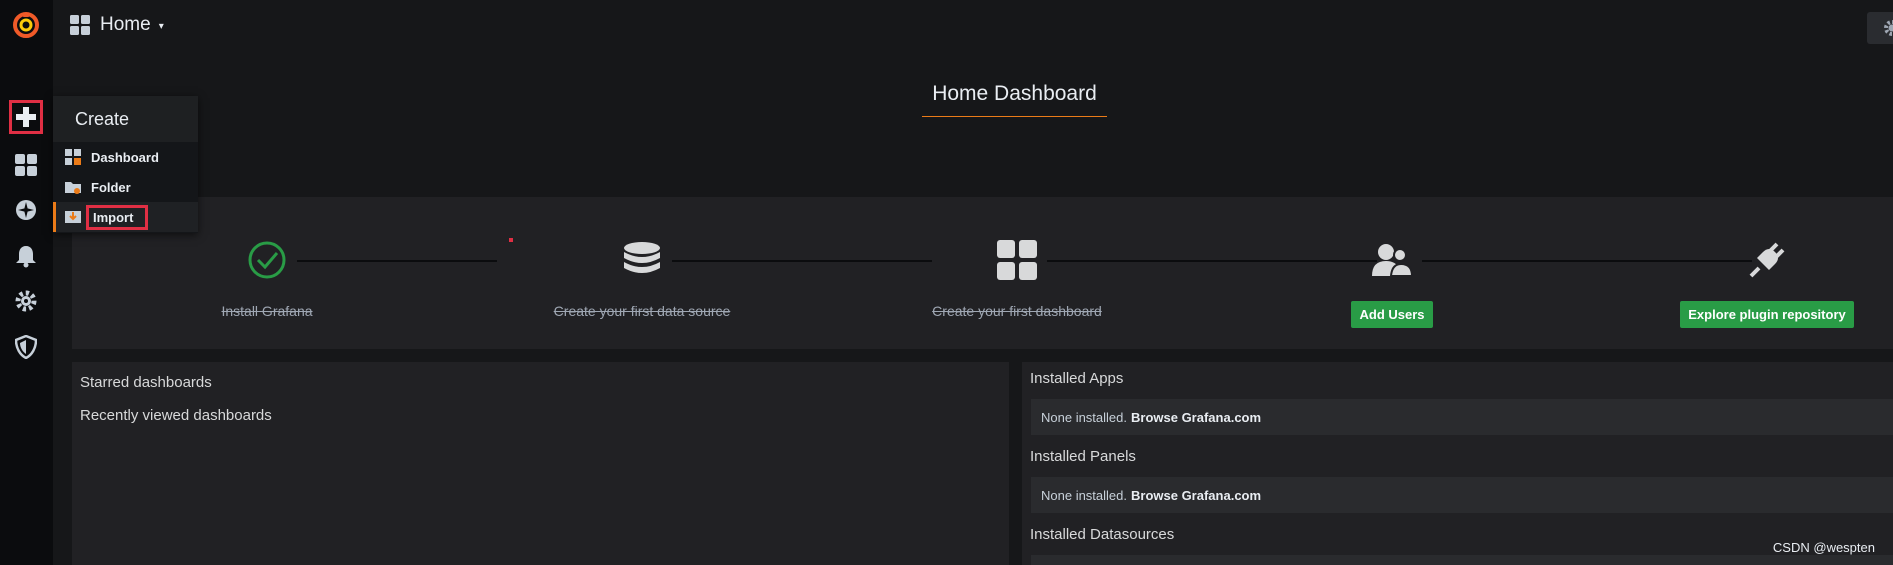 The image size is (1893, 565). Describe the element at coordinates (111, 187) in the screenshot. I see `menu-item-label: Folder` at that location.